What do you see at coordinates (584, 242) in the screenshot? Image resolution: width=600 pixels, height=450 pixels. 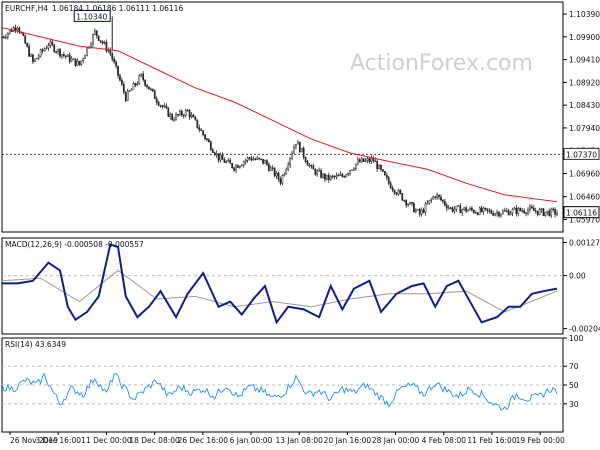 I see `macd-ytick-label: 0.001279` at bounding box center [584, 242].